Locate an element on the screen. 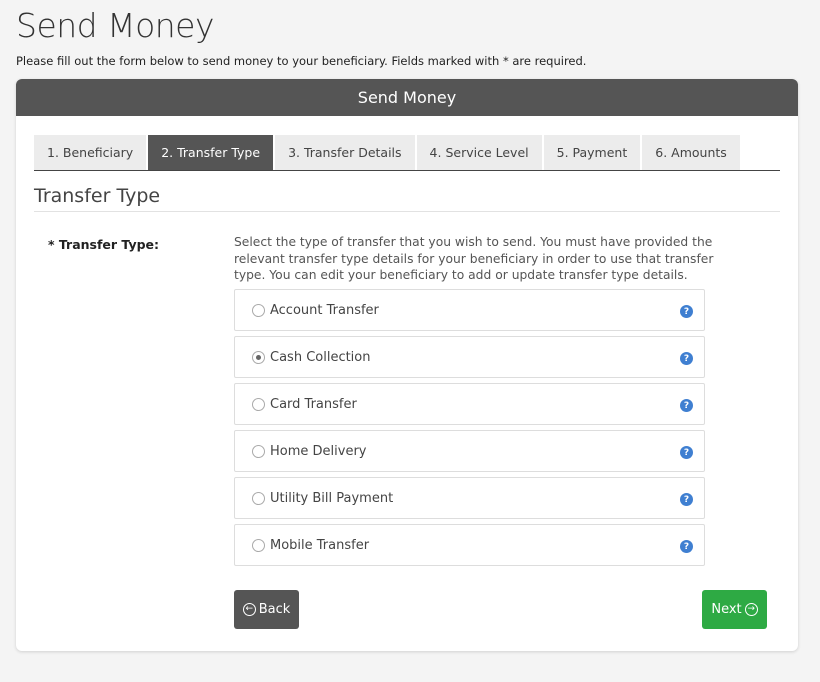 The height and width of the screenshot is (682, 820). tab-transfer-details: 3. Transfer Details is located at coordinates (345, 152).